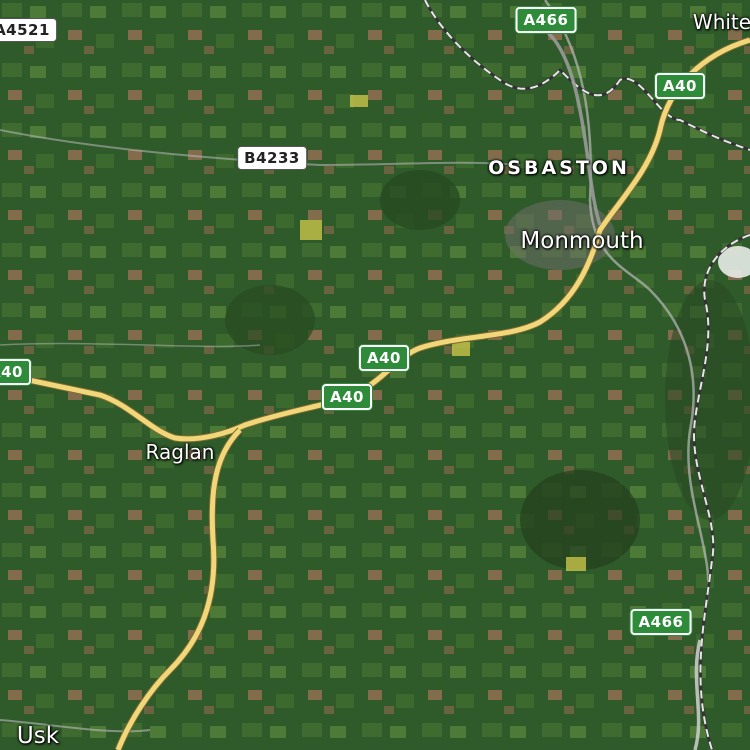 The height and width of the screenshot is (750, 750). Describe the element at coordinates (180, 452) in the screenshot. I see `place-label-raglan: Raglan` at that location.